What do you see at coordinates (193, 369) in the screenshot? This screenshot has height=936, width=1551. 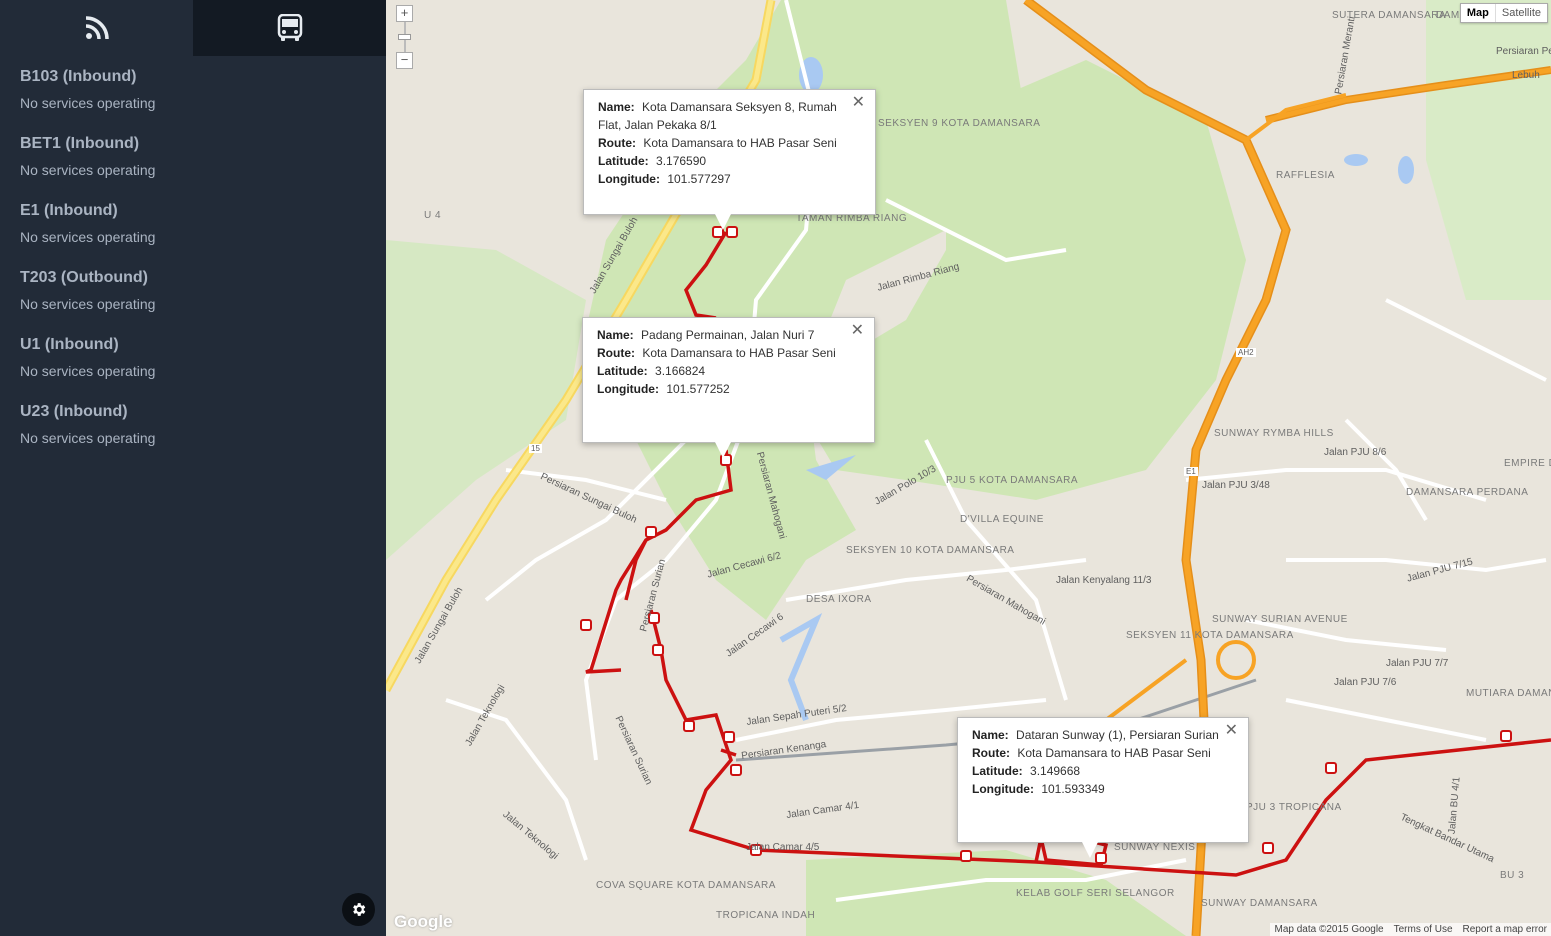 I see `route-item-u1: U1 (Inbound) No services operating` at bounding box center [193, 369].